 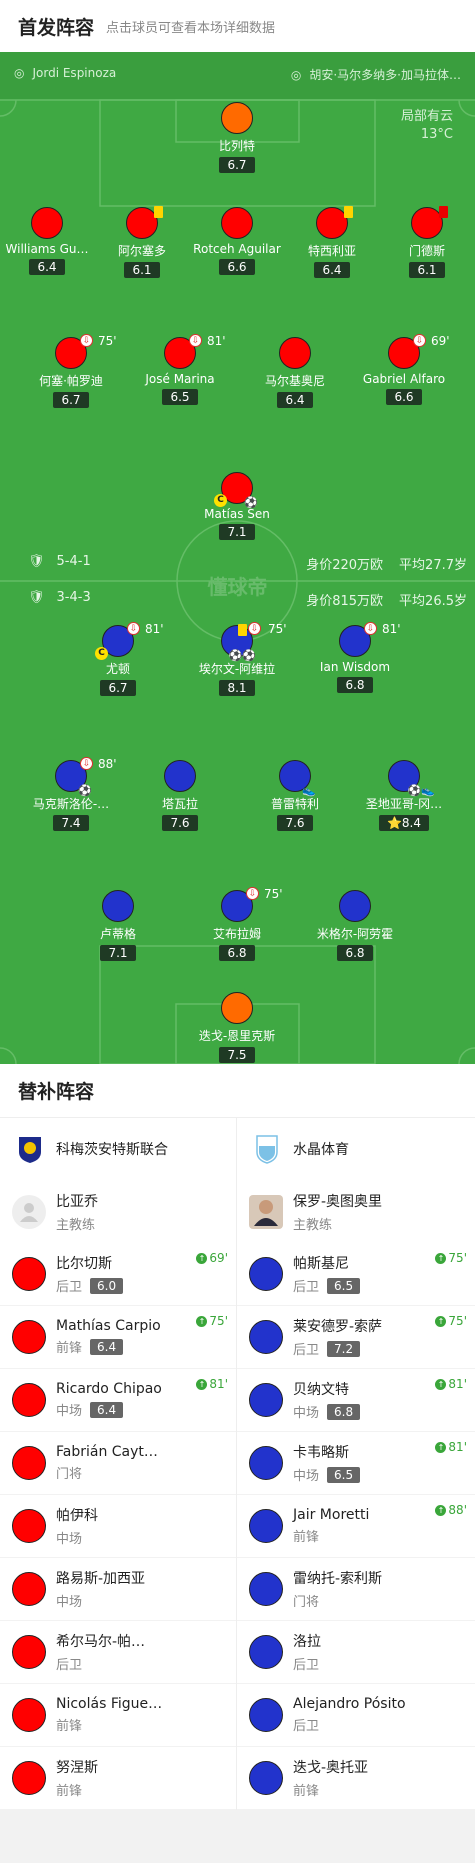 What do you see at coordinates (74, 73) in the screenshot?
I see `home-coach-name: Jordi Espinoza` at bounding box center [74, 73].